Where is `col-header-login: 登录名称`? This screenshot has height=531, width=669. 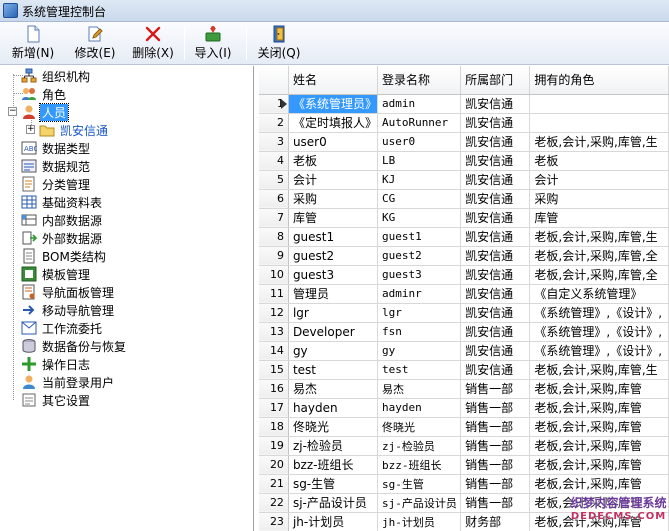
col-header-login: 登录名称 is located at coordinates (419, 80).